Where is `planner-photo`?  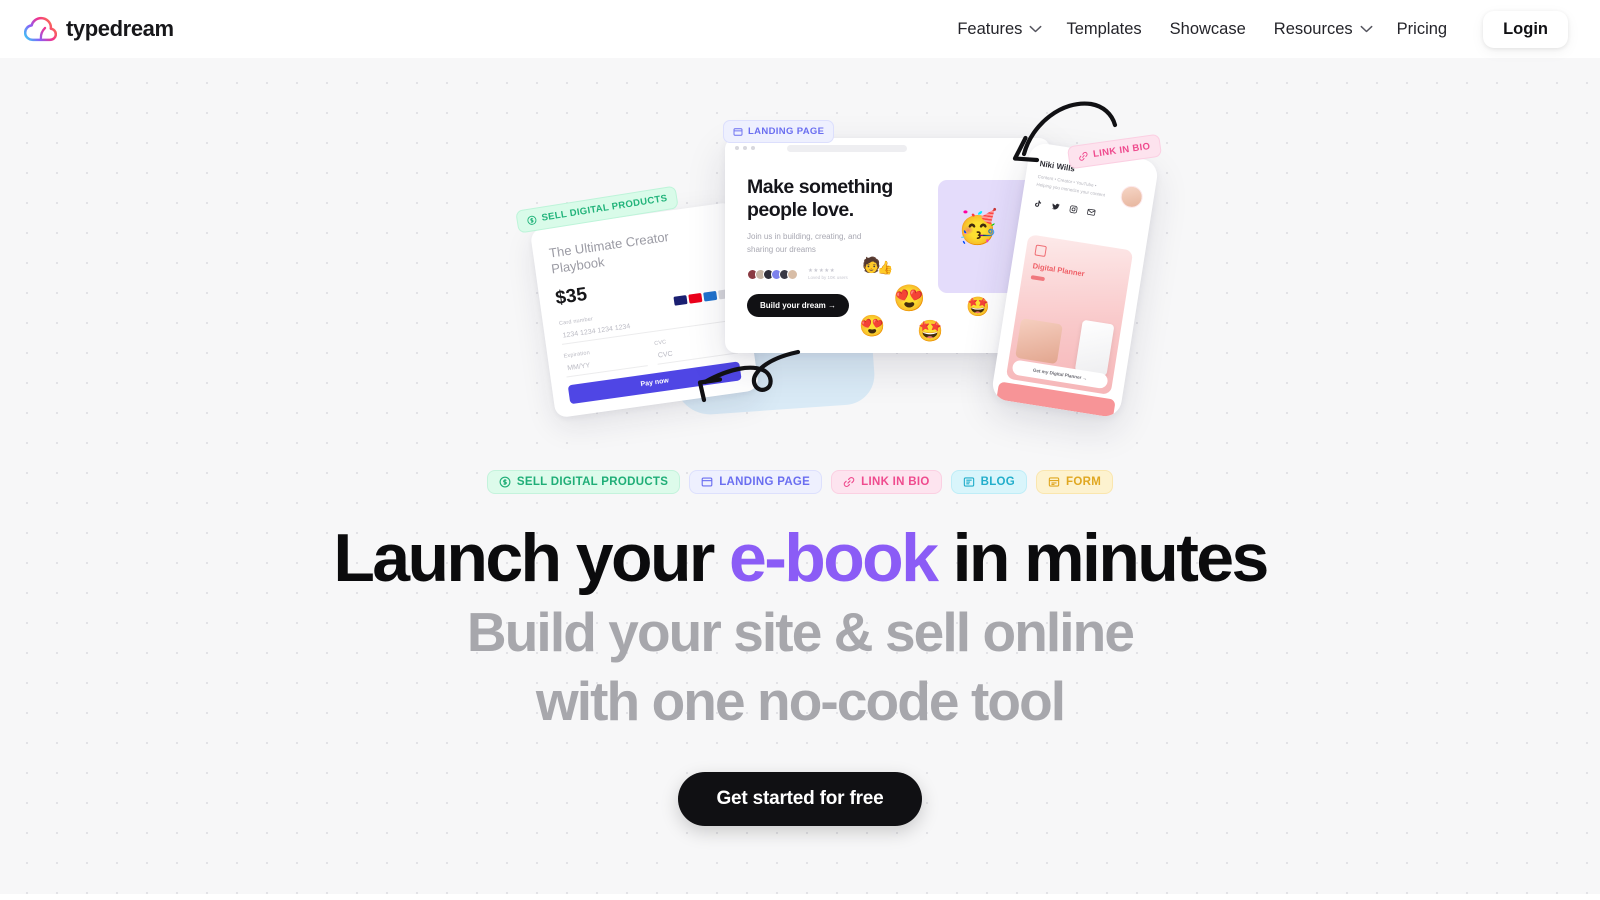 planner-photo is located at coordinates (1039, 341).